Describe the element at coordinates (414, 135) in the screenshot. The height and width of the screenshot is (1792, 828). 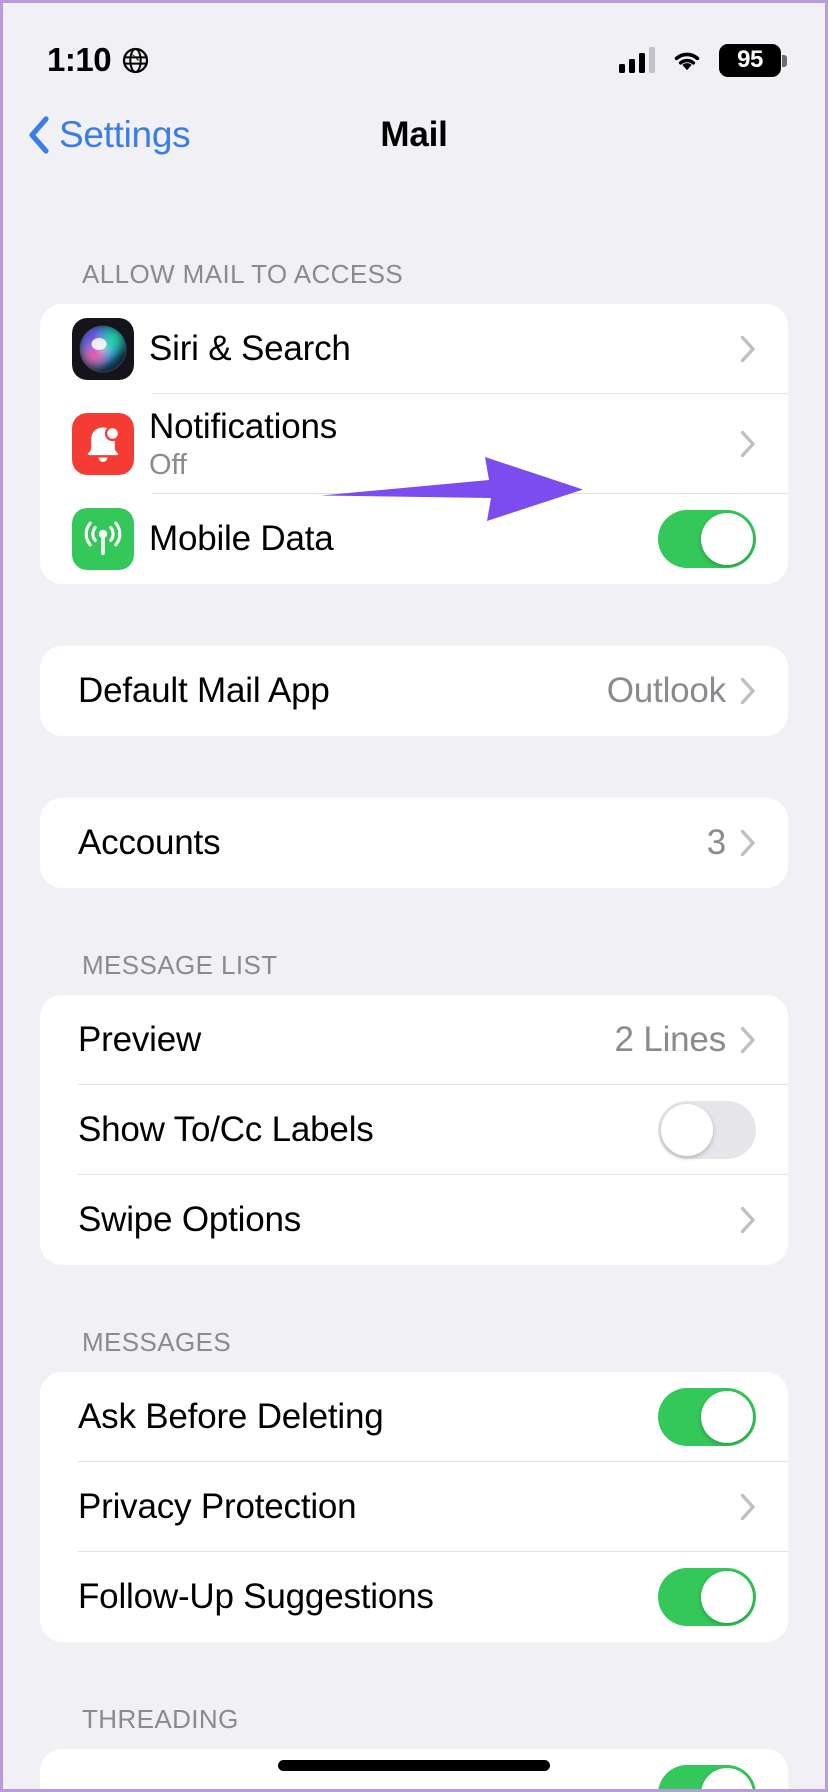
I see `navigation-bar: Settings Mail` at that location.